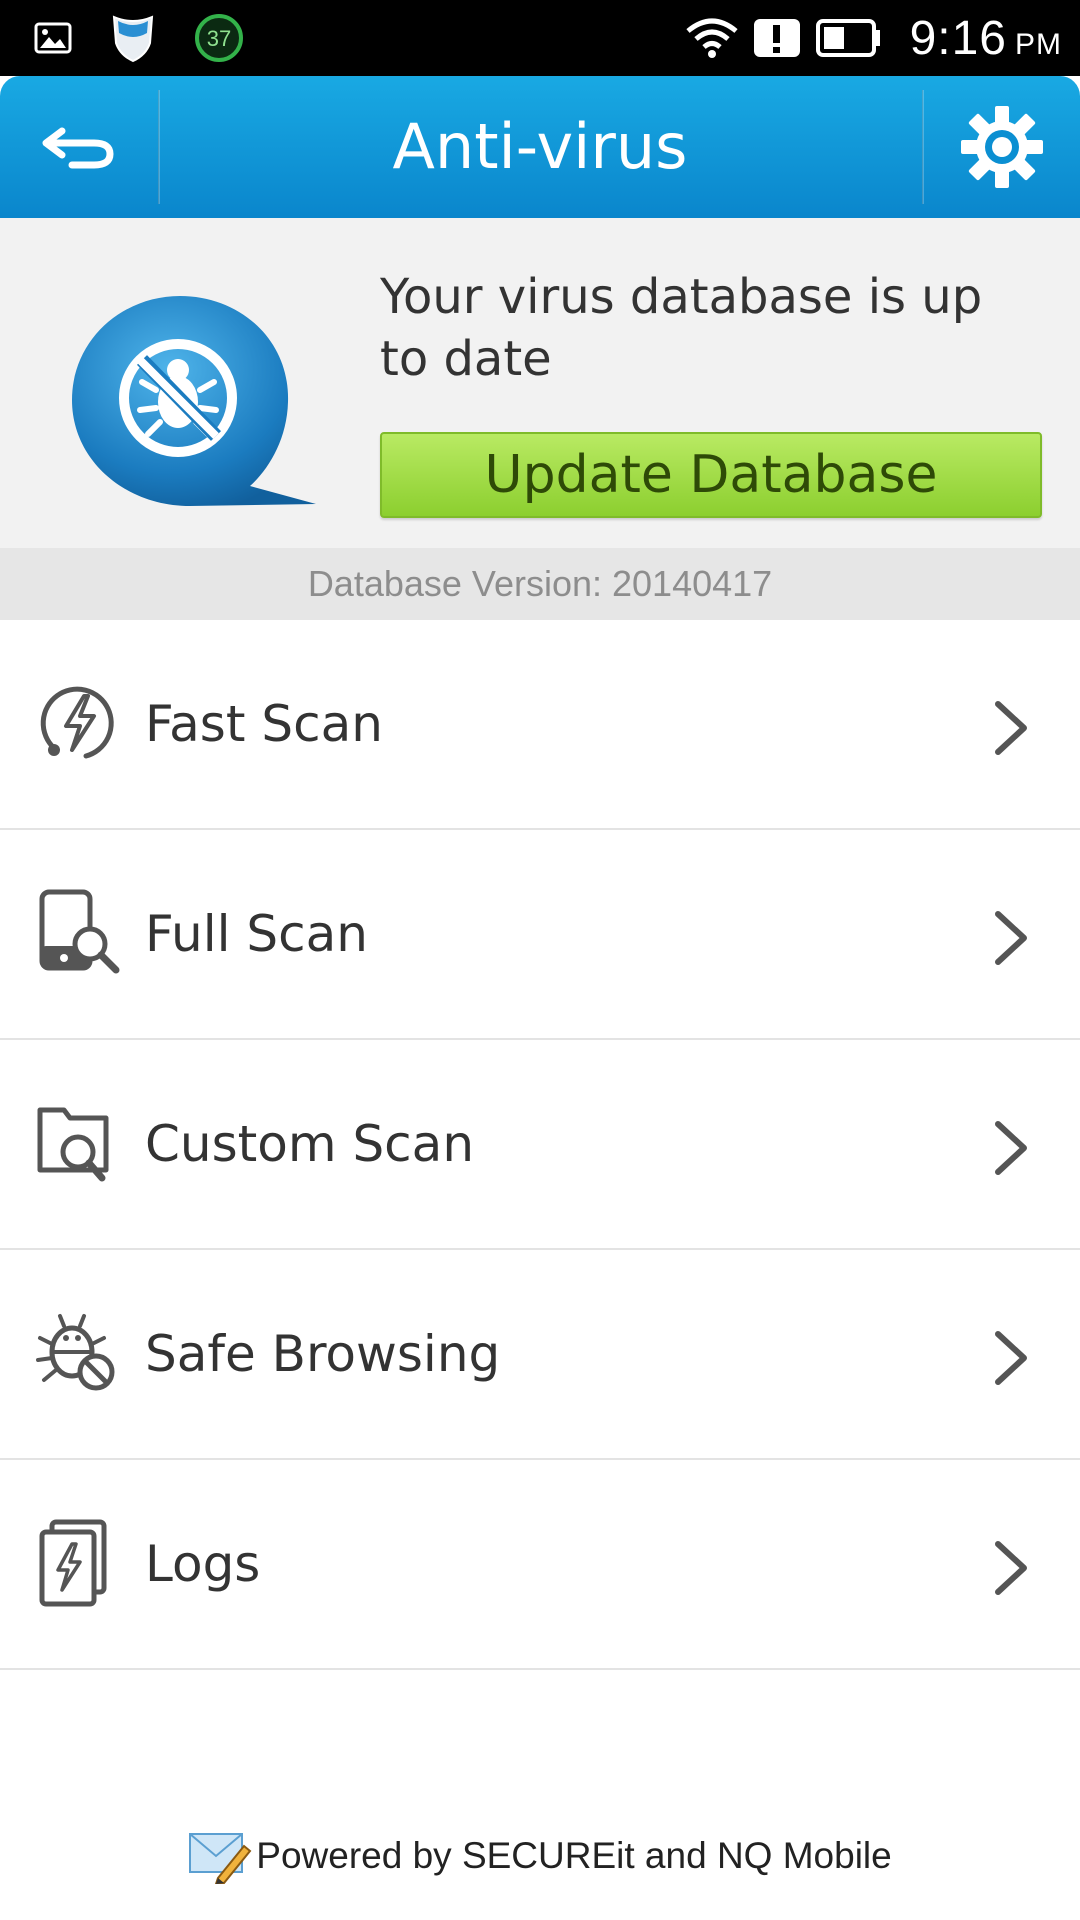 Image resolution: width=1080 pixels, height=1920 pixels. Describe the element at coordinates (73, 1144) in the screenshot. I see `custom-scan-icon` at that location.